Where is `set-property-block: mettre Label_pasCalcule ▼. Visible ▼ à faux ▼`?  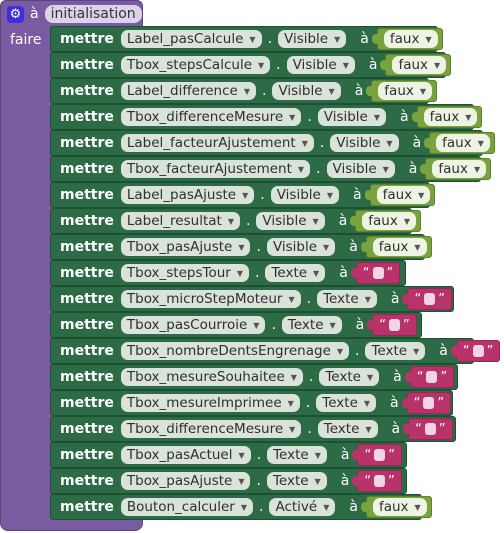
set-property-block: mettre Label_pasCalcule ▼. Visible ▼ à faux ▼ is located at coordinates (246, 39).